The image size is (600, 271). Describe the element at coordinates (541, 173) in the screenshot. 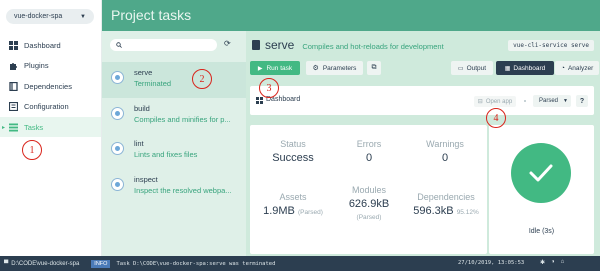

I see `success-check-icon` at that location.